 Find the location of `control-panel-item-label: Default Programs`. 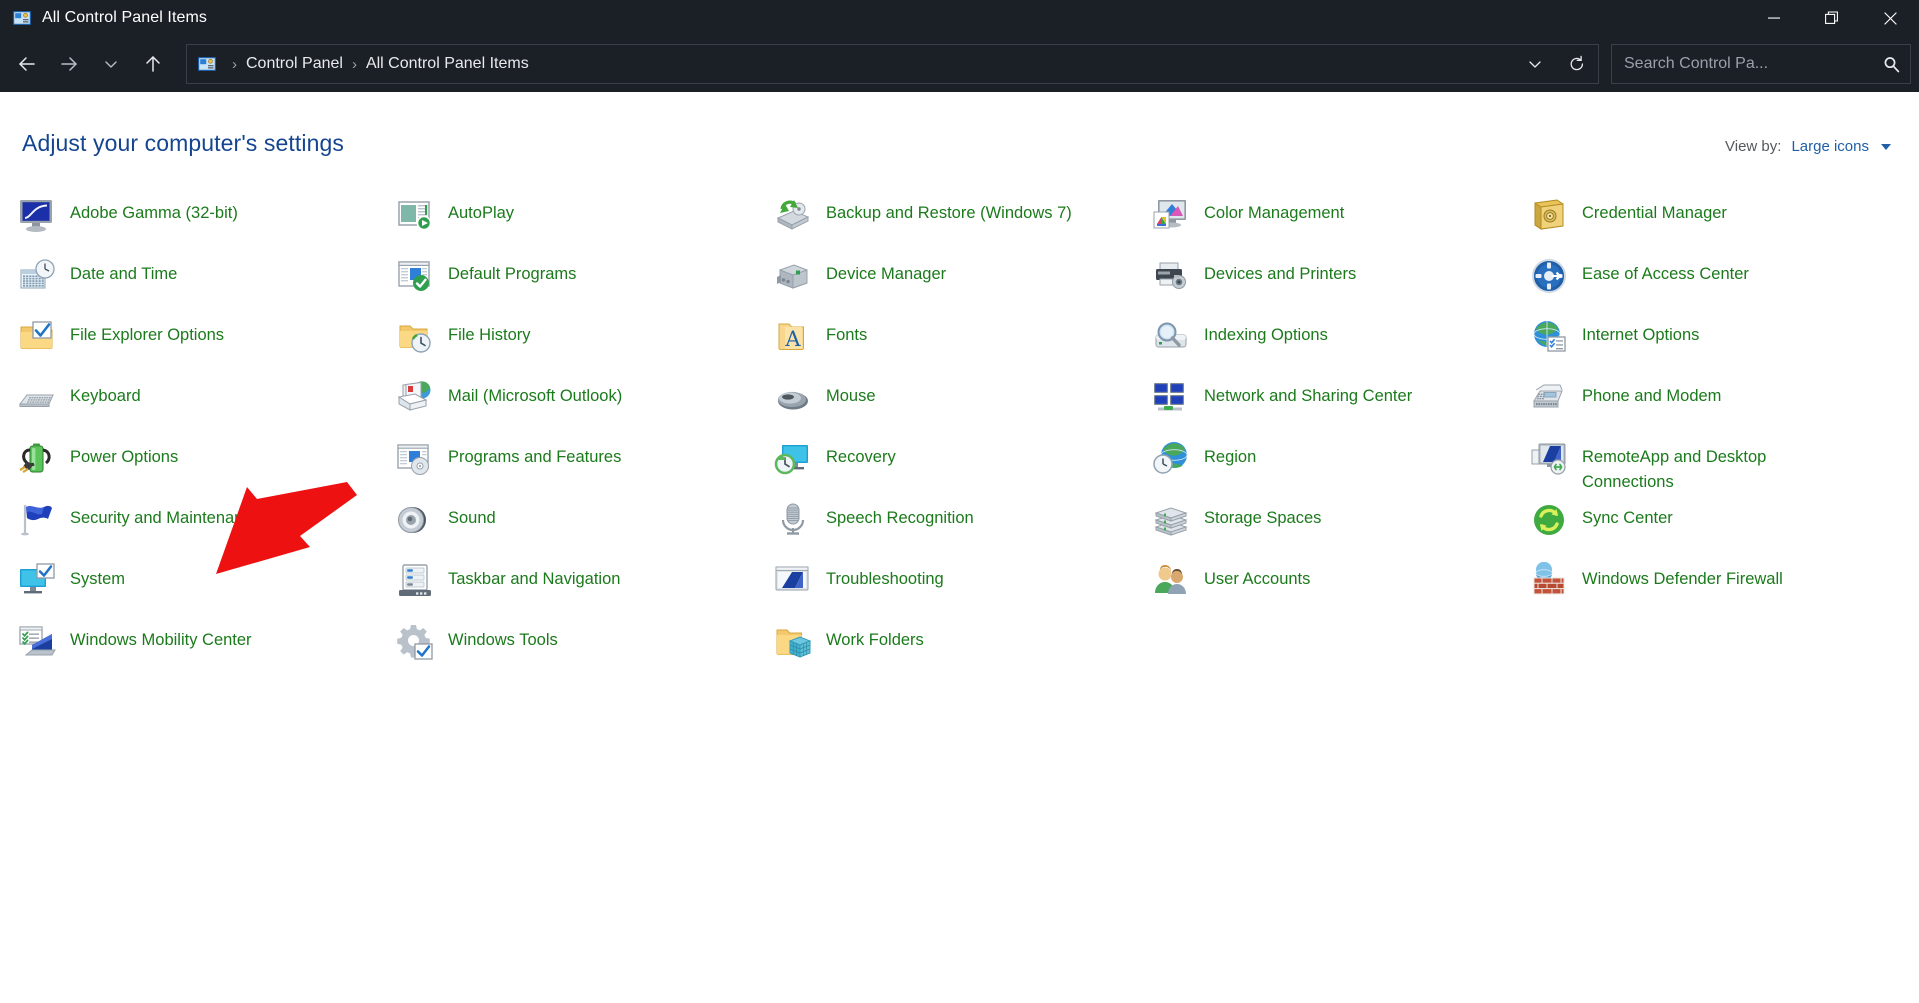

control-panel-item-label: Default Programs is located at coordinates (512, 271).